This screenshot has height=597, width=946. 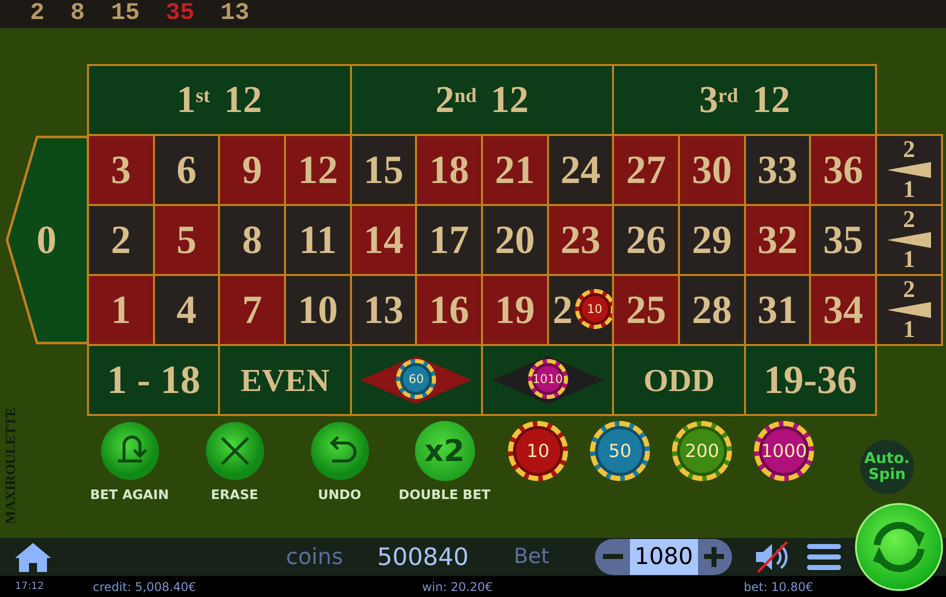 What do you see at coordinates (235, 14) in the screenshot?
I see `history-number: 13` at bounding box center [235, 14].